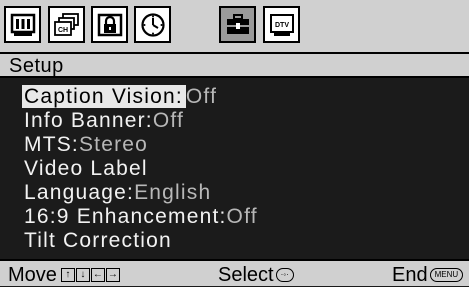 This screenshot has height=287, width=469. I want to click on lock-menu-icon, so click(109, 24).